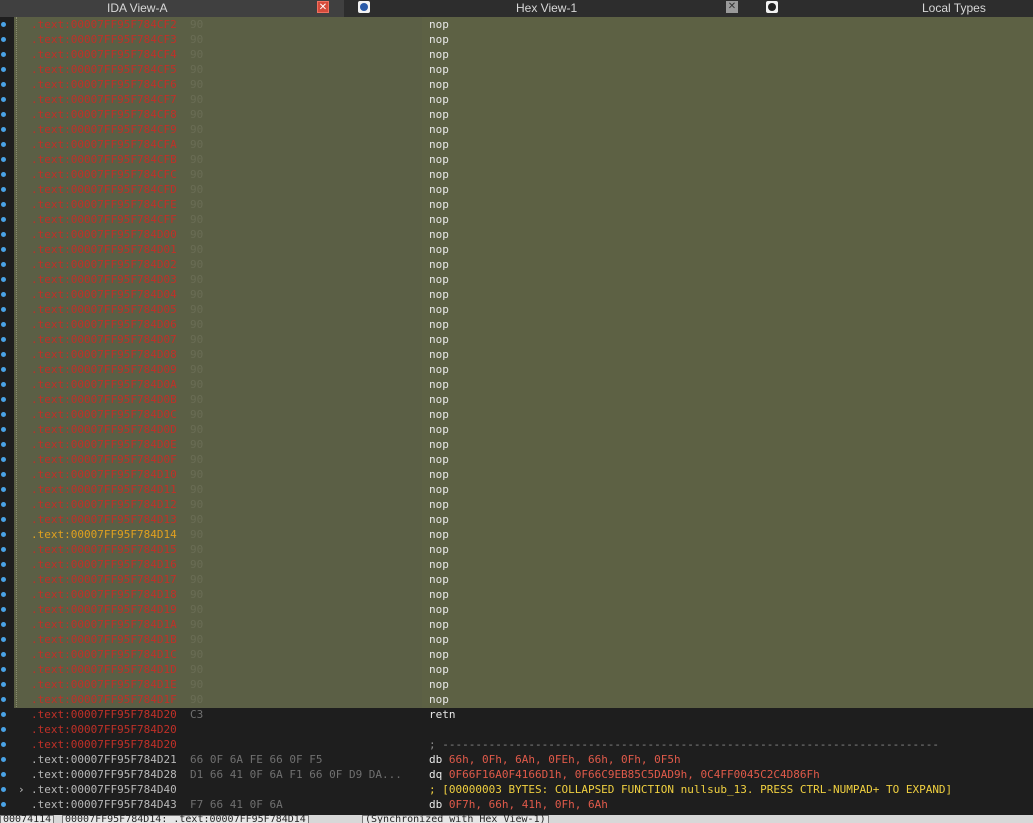 This screenshot has height=823, width=1033. I want to click on listing-line: .text:00007FF95F784D19 90 nop, so click(523, 609).